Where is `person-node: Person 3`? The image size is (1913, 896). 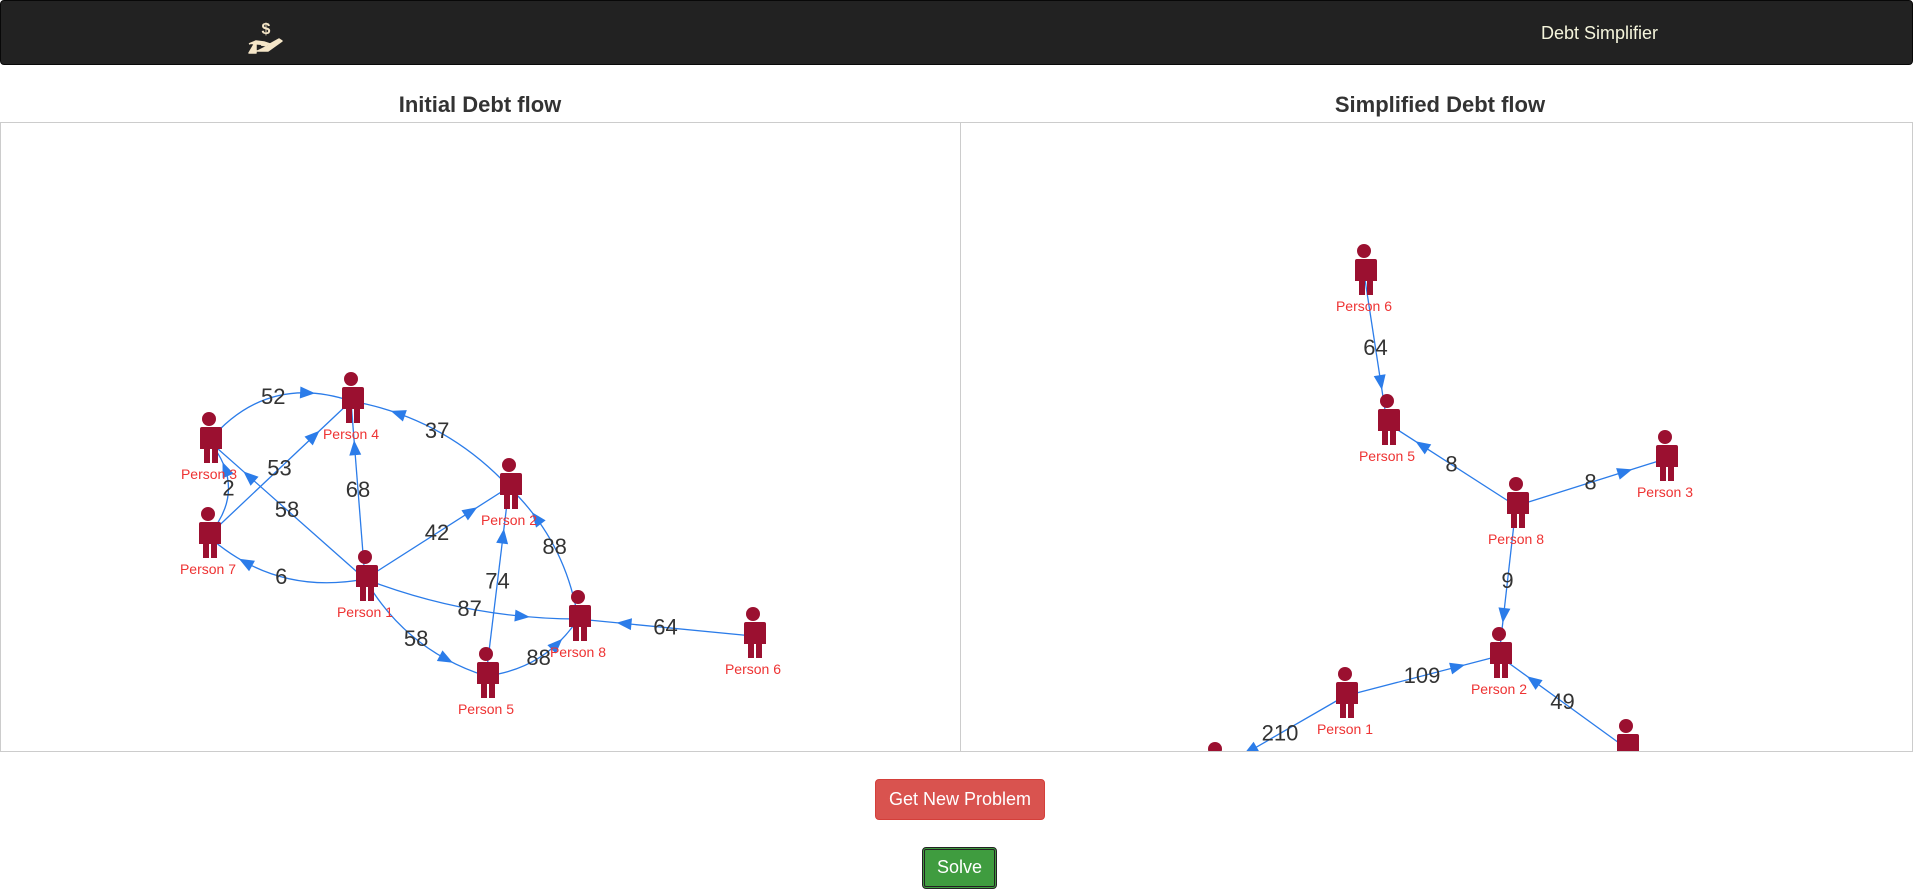
person-node: Person 3 is located at coordinates (209, 447).